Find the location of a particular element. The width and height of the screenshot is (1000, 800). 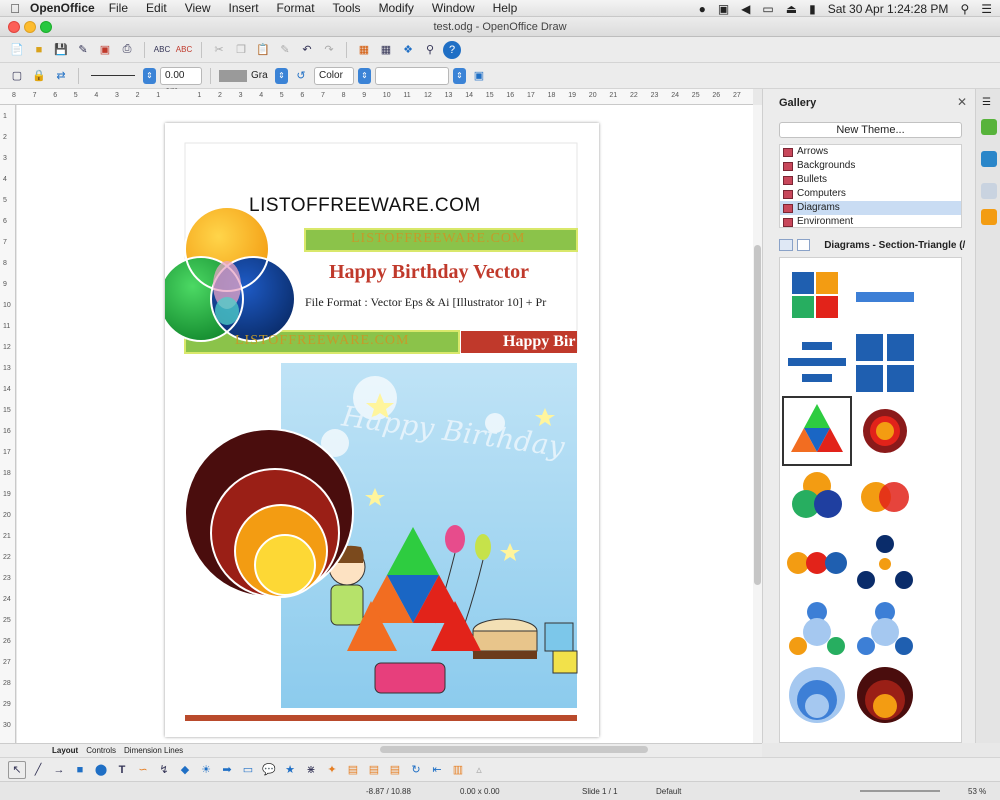

menu-format: Format is located at coordinates (296, 8).